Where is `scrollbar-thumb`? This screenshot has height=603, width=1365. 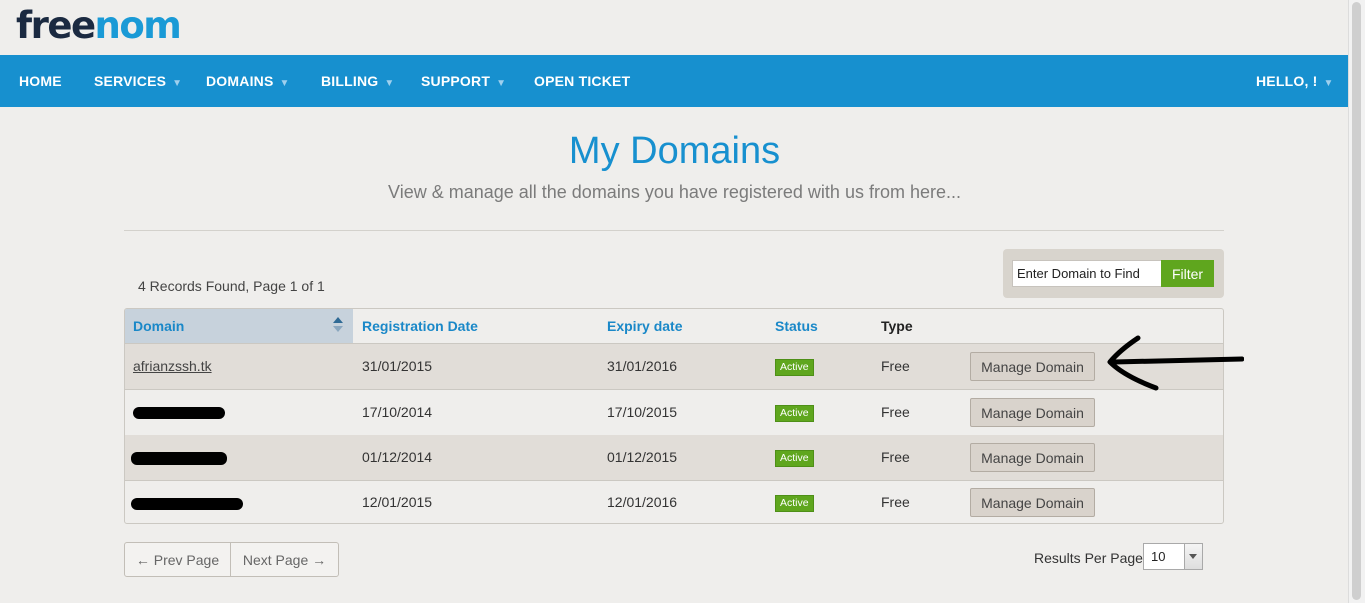
scrollbar-thumb is located at coordinates (1356, 301).